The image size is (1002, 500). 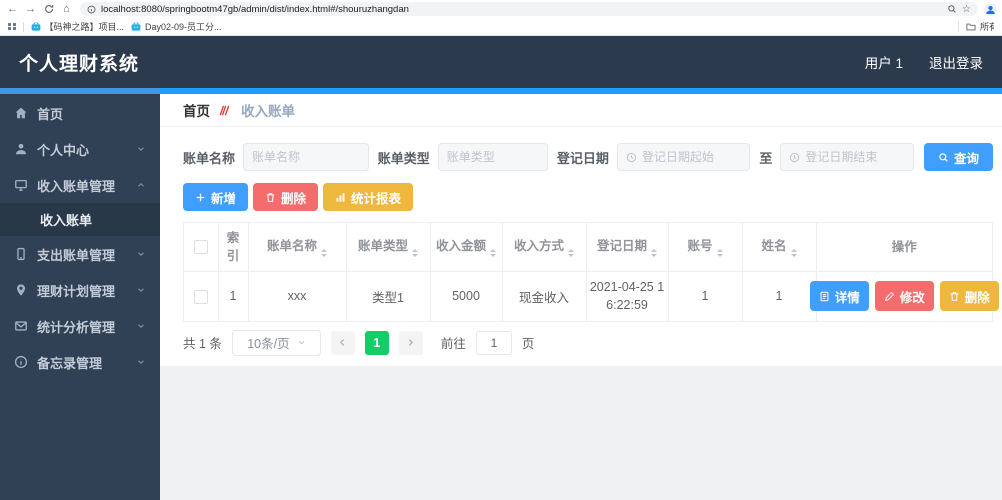 What do you see at coordinates (966, 9) in the screenshot?
I see `bookmark-star-icon: ☆` at bounding box center [966, 9].